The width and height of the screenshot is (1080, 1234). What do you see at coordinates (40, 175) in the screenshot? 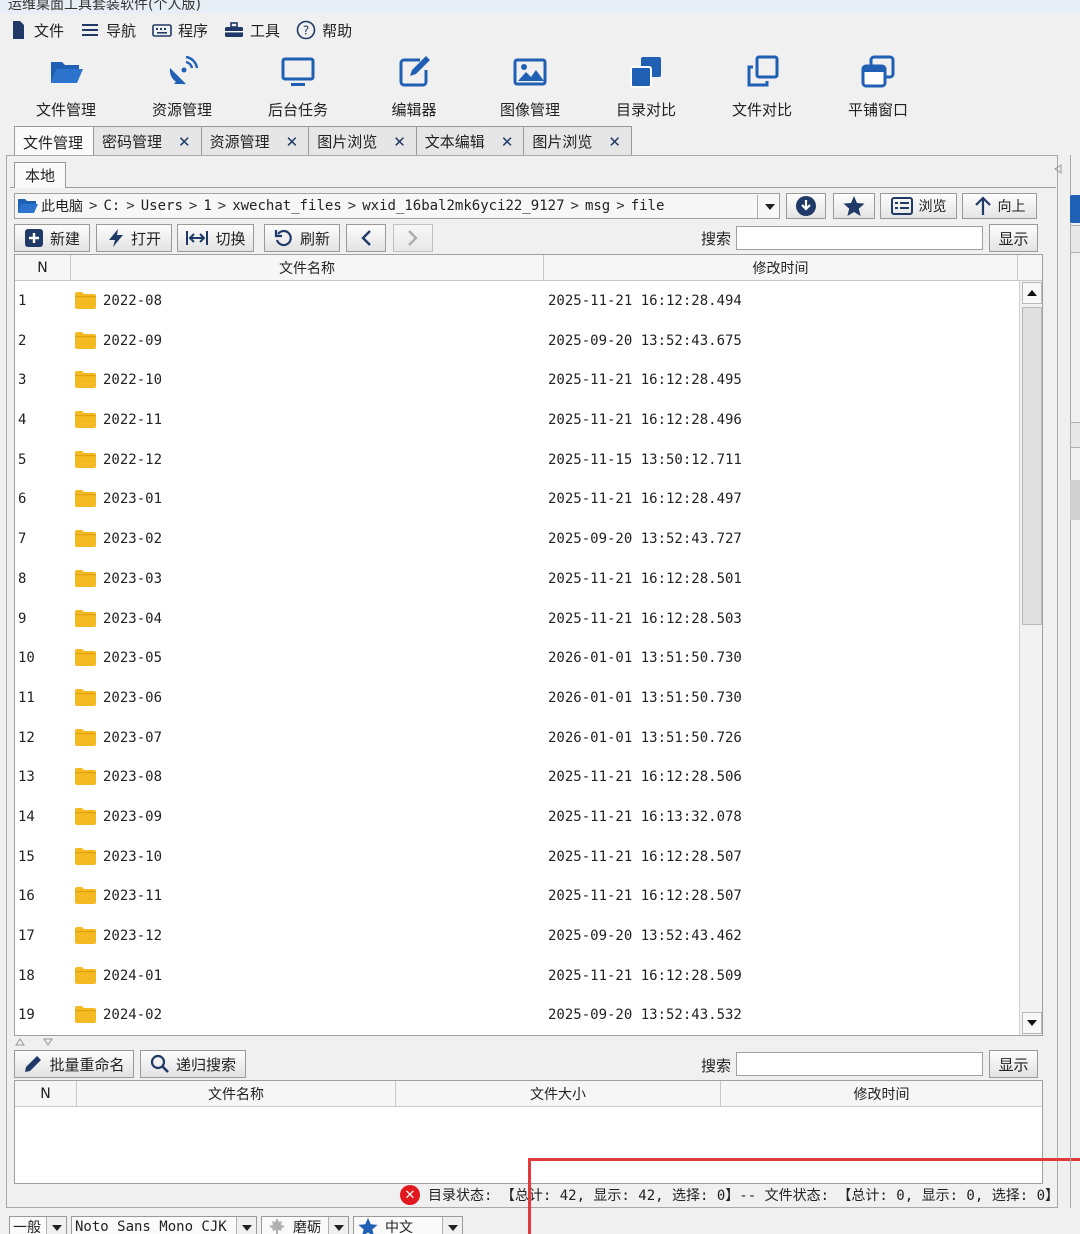
I see `subtab-local: 本地` at bounding box center [40, 175].